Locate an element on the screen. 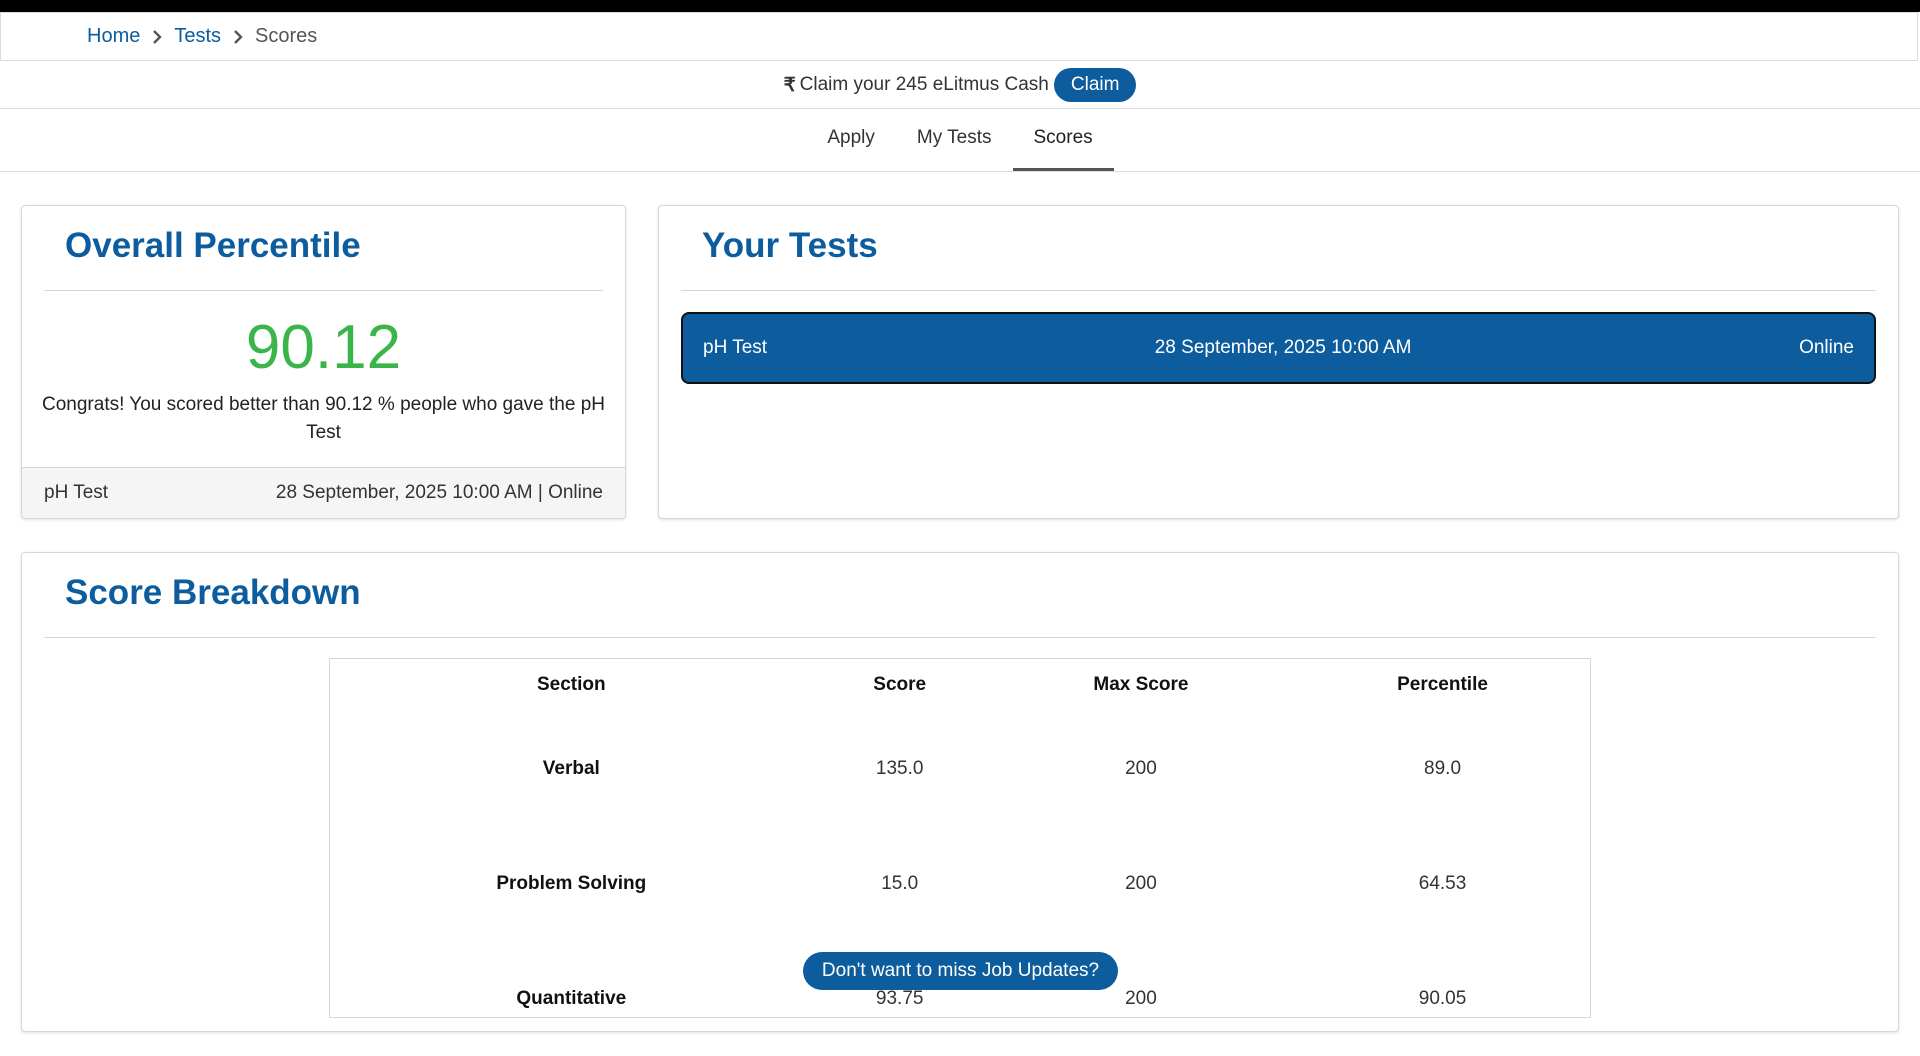 Image resolution: width=1920 pixels, height=1056 pixels. tab-my-tests: My Tests is located at coordinates (954, 140).